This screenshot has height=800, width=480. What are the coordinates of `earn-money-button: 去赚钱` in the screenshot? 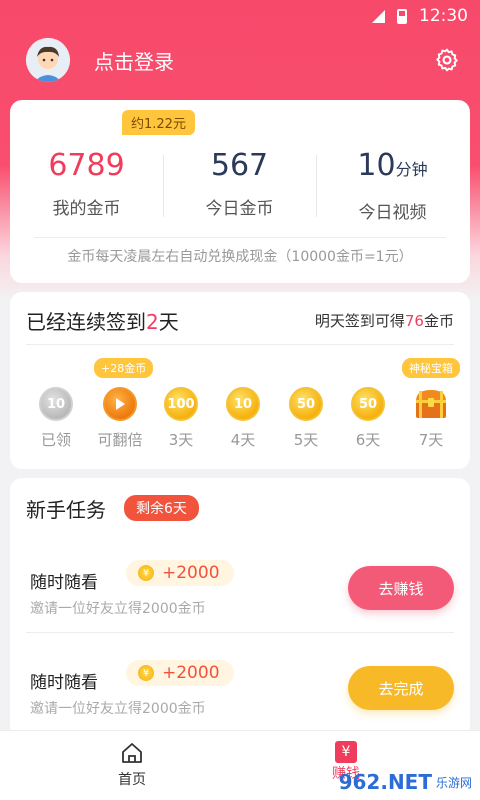 It's located at (401, 588).